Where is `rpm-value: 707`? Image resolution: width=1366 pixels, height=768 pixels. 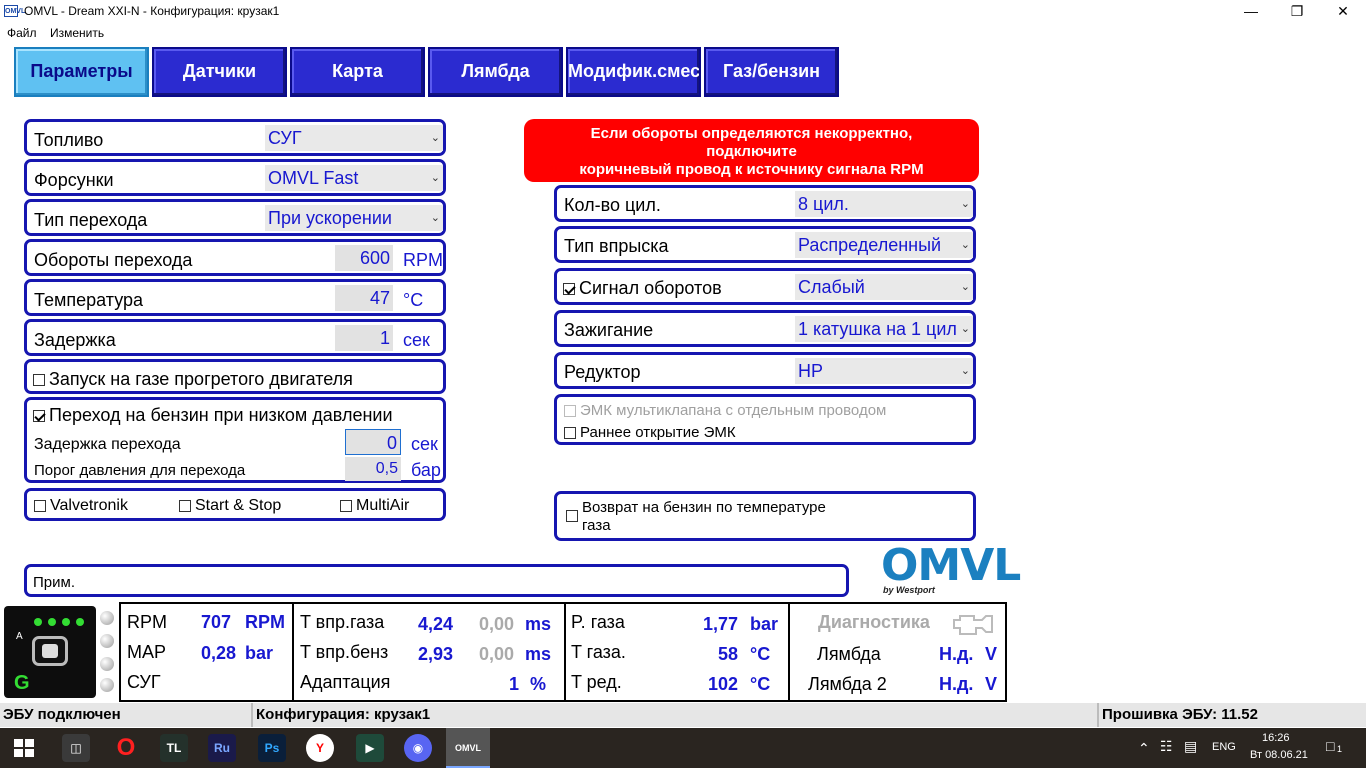 rpm-value: 707 is located at coordinates (216, 622).